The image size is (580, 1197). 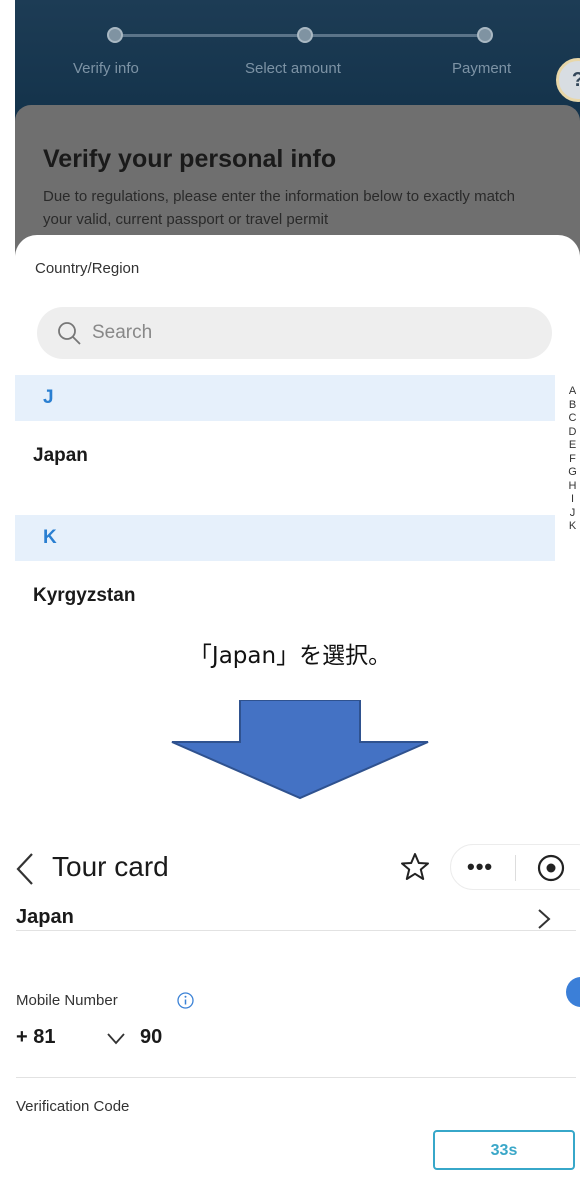 I want to click on more-icon: •••, so click(x=480, y=867).